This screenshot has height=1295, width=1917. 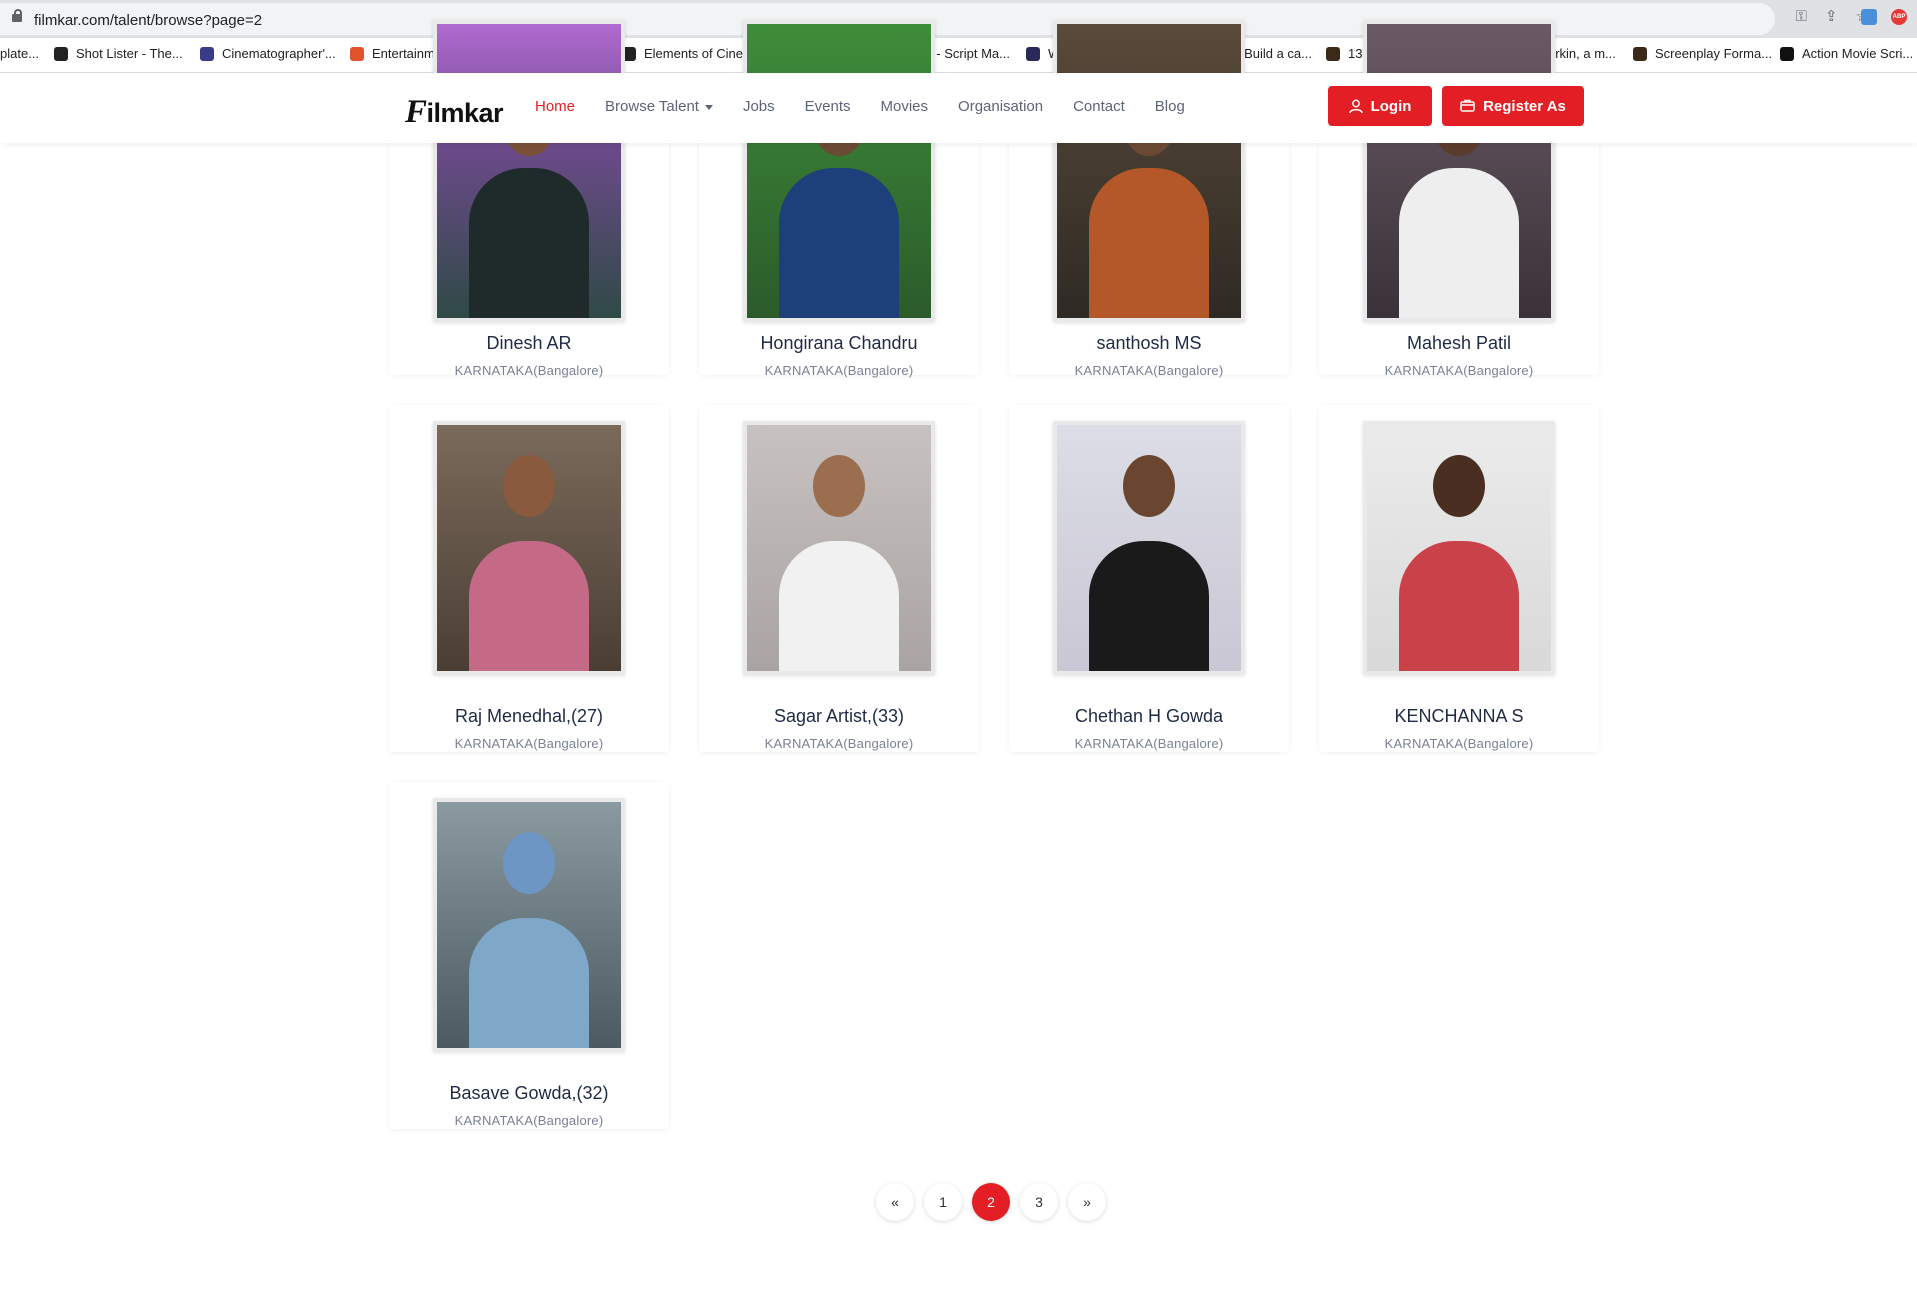 I want to click on filmkar-logo: Filmkar, so click(x=454, y=112).